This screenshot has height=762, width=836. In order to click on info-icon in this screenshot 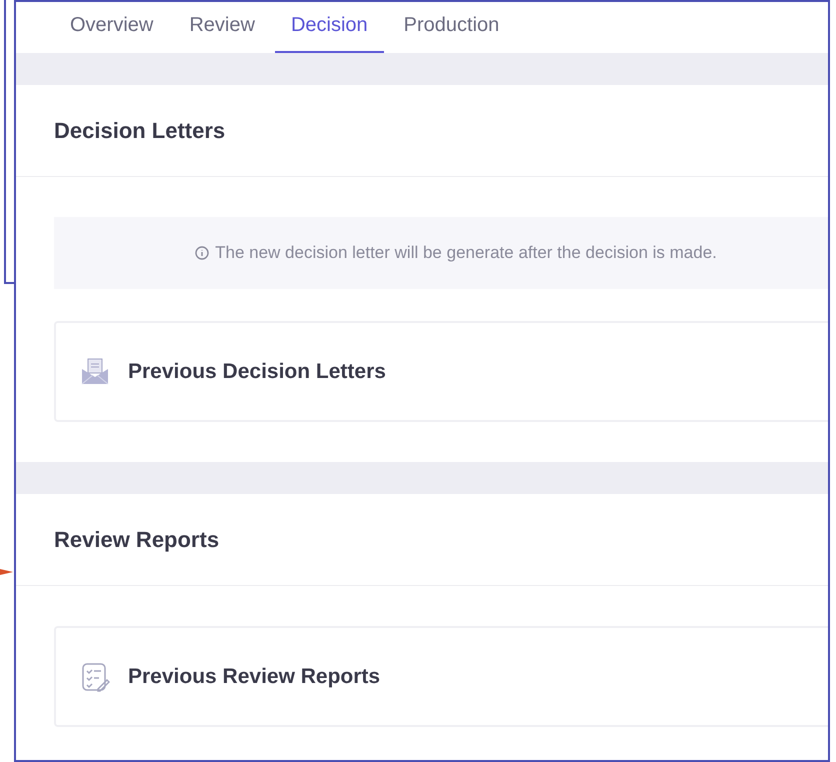, I will do `click(202, 253)`.